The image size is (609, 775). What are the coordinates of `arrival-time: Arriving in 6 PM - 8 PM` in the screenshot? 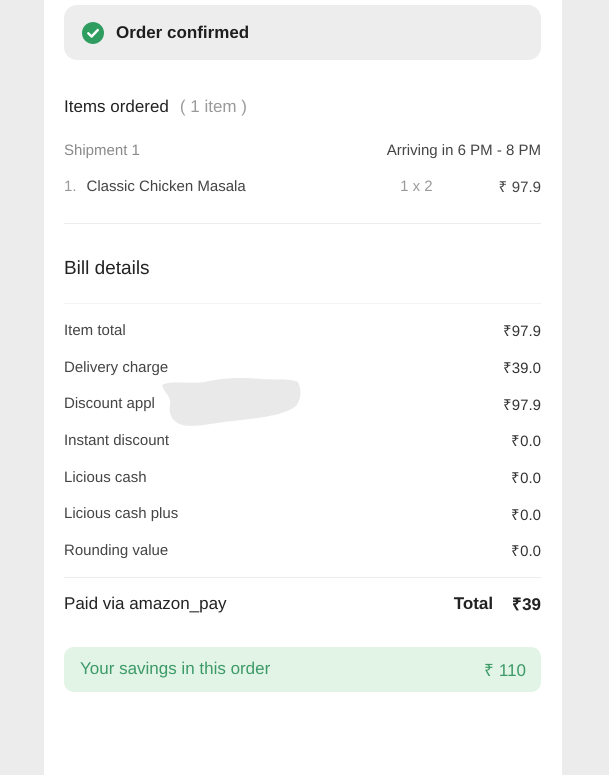 It's located at (463, 150).